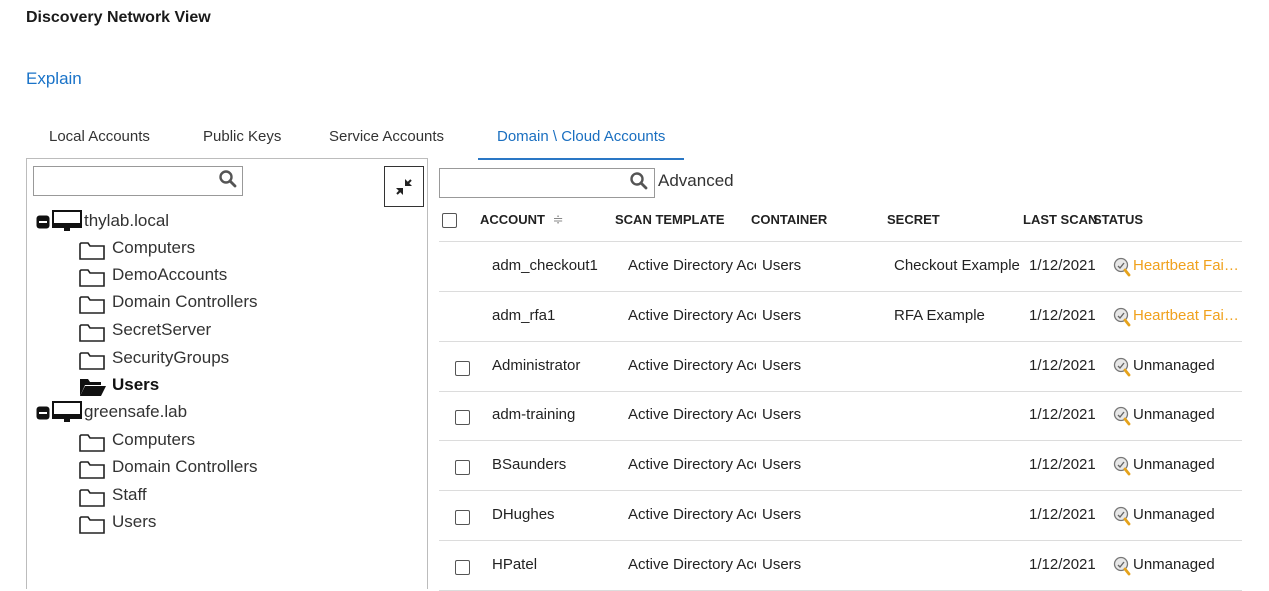  What do you see at coordinates (522, 220) in the screenshot?
I see `column-header-account: ACCOUNT ≑` at bounding box center [522, 220].